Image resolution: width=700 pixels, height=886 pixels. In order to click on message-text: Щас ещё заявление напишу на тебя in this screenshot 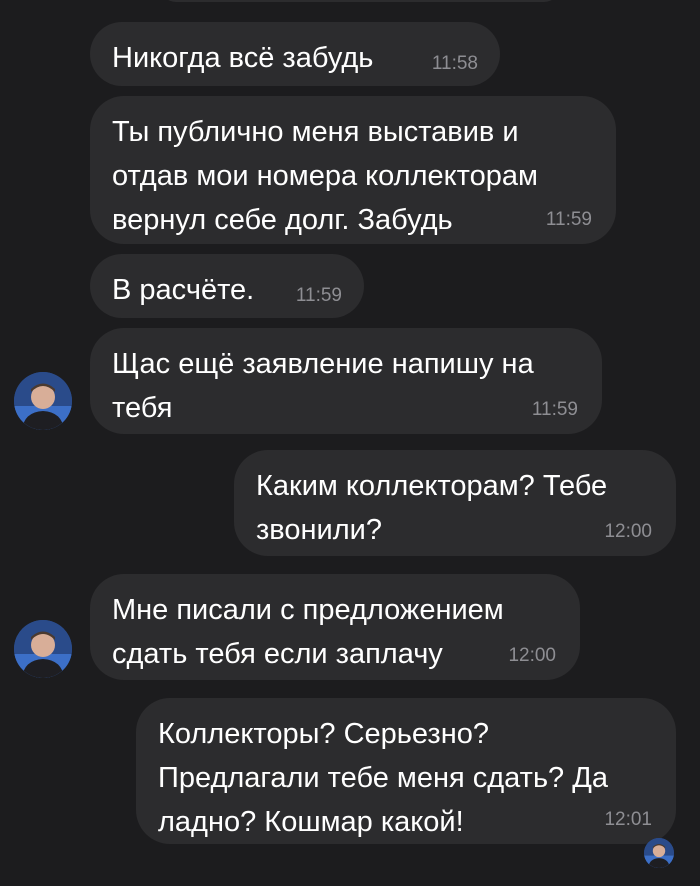, I will do `click(323, 386)`.